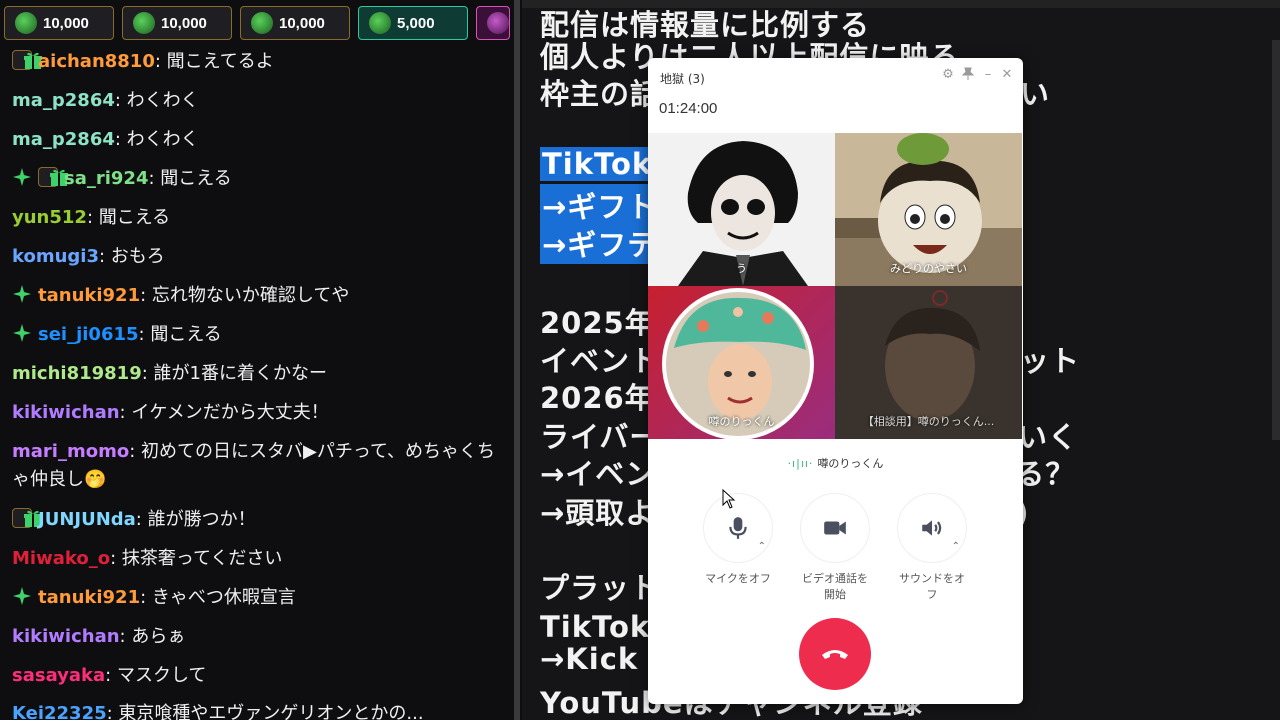  I want to click on video-control: ビデオ通話を開始, so click(835, 548).